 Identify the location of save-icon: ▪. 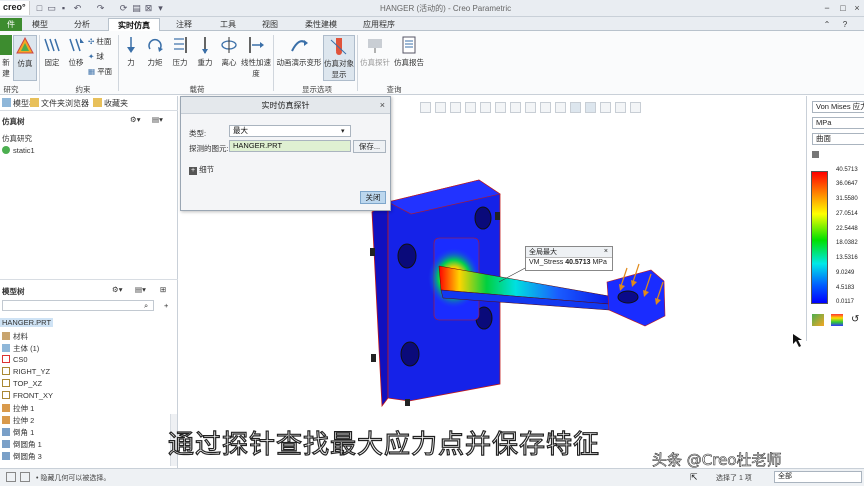
(63, 8).